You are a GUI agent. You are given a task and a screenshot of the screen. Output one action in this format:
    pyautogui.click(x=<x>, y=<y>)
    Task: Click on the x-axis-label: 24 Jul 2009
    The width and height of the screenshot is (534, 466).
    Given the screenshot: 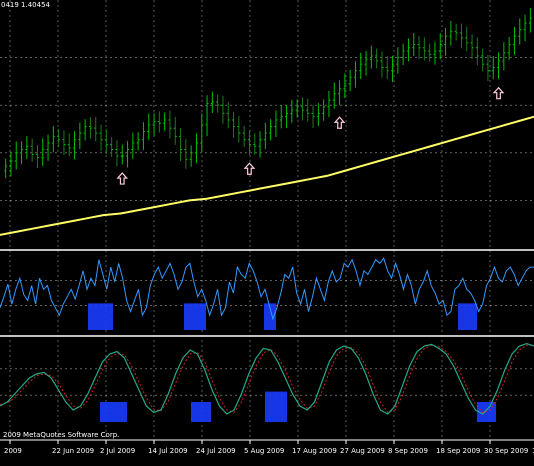 What is the action you would take?
    pyautogui.click(x=216, y=451)
    